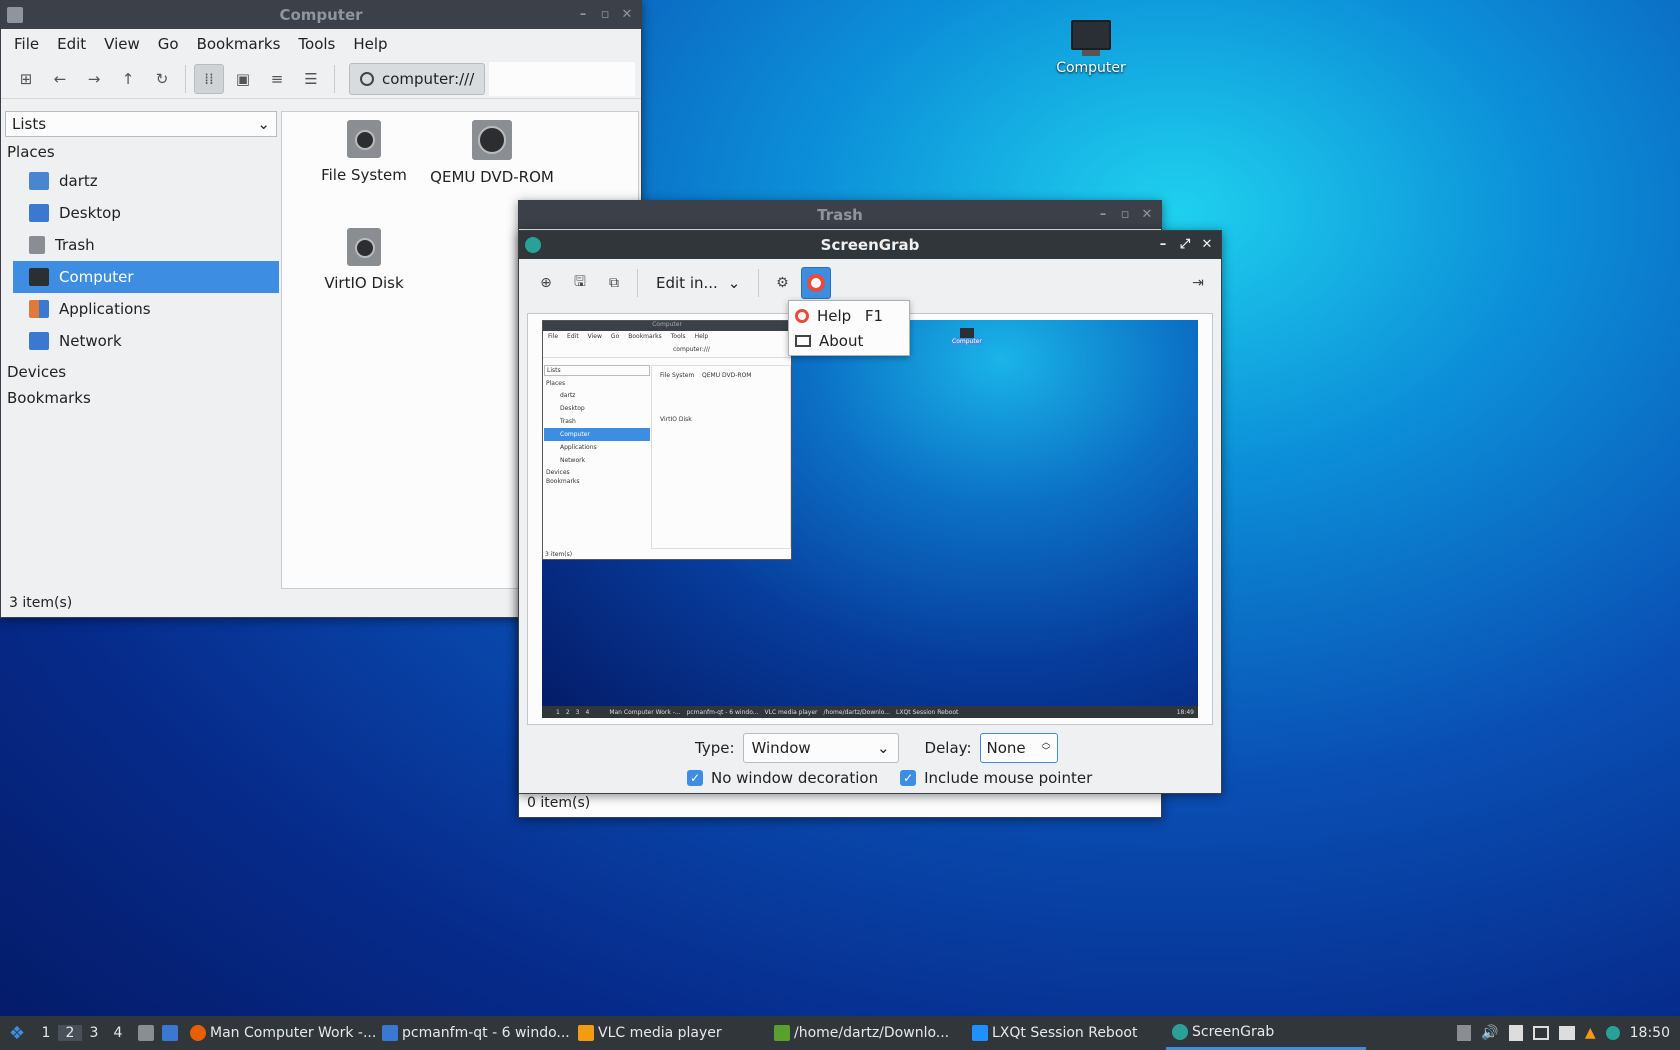 The width and height of the screenshot is (1680, 1050). Describe the element at coordinates (141, 372) in the screenshot. I see `devices-header: Devices` at that location.